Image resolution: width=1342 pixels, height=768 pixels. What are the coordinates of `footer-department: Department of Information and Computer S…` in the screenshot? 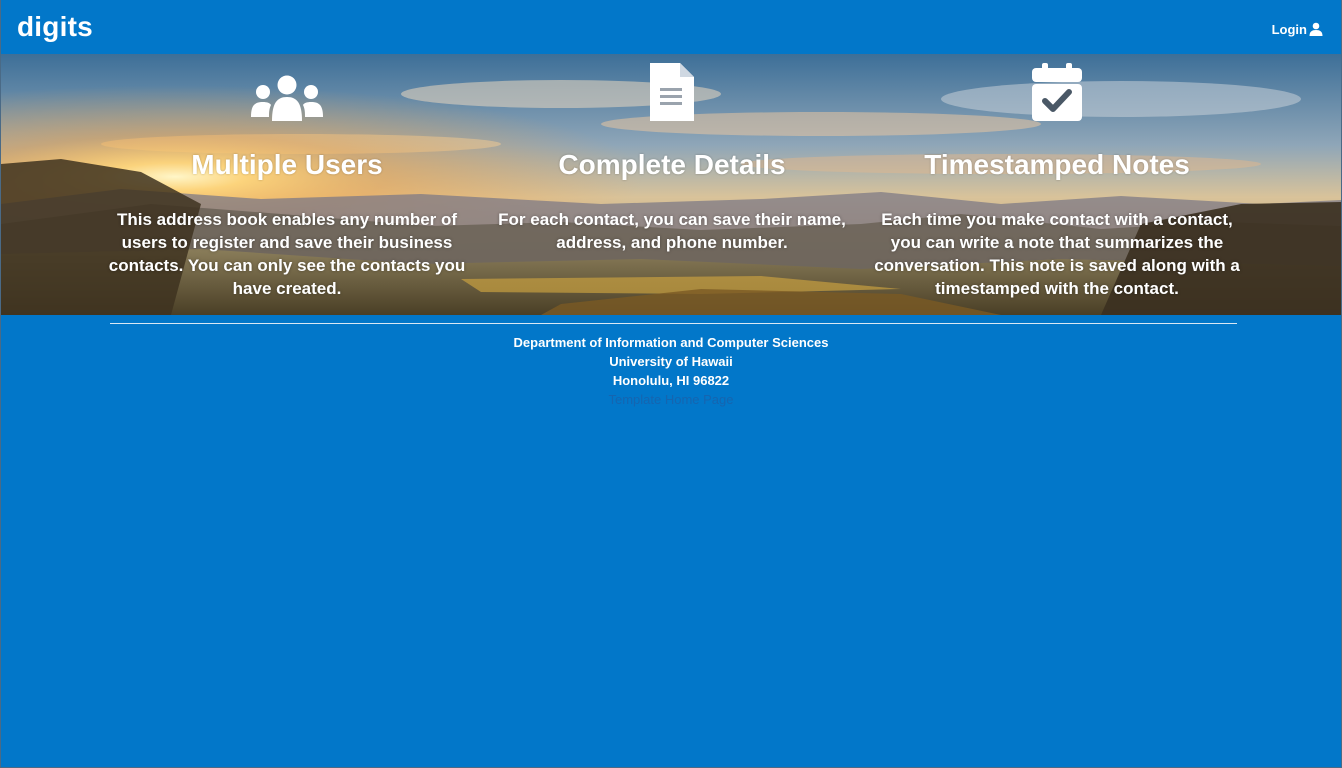 It's located at (671, 342).